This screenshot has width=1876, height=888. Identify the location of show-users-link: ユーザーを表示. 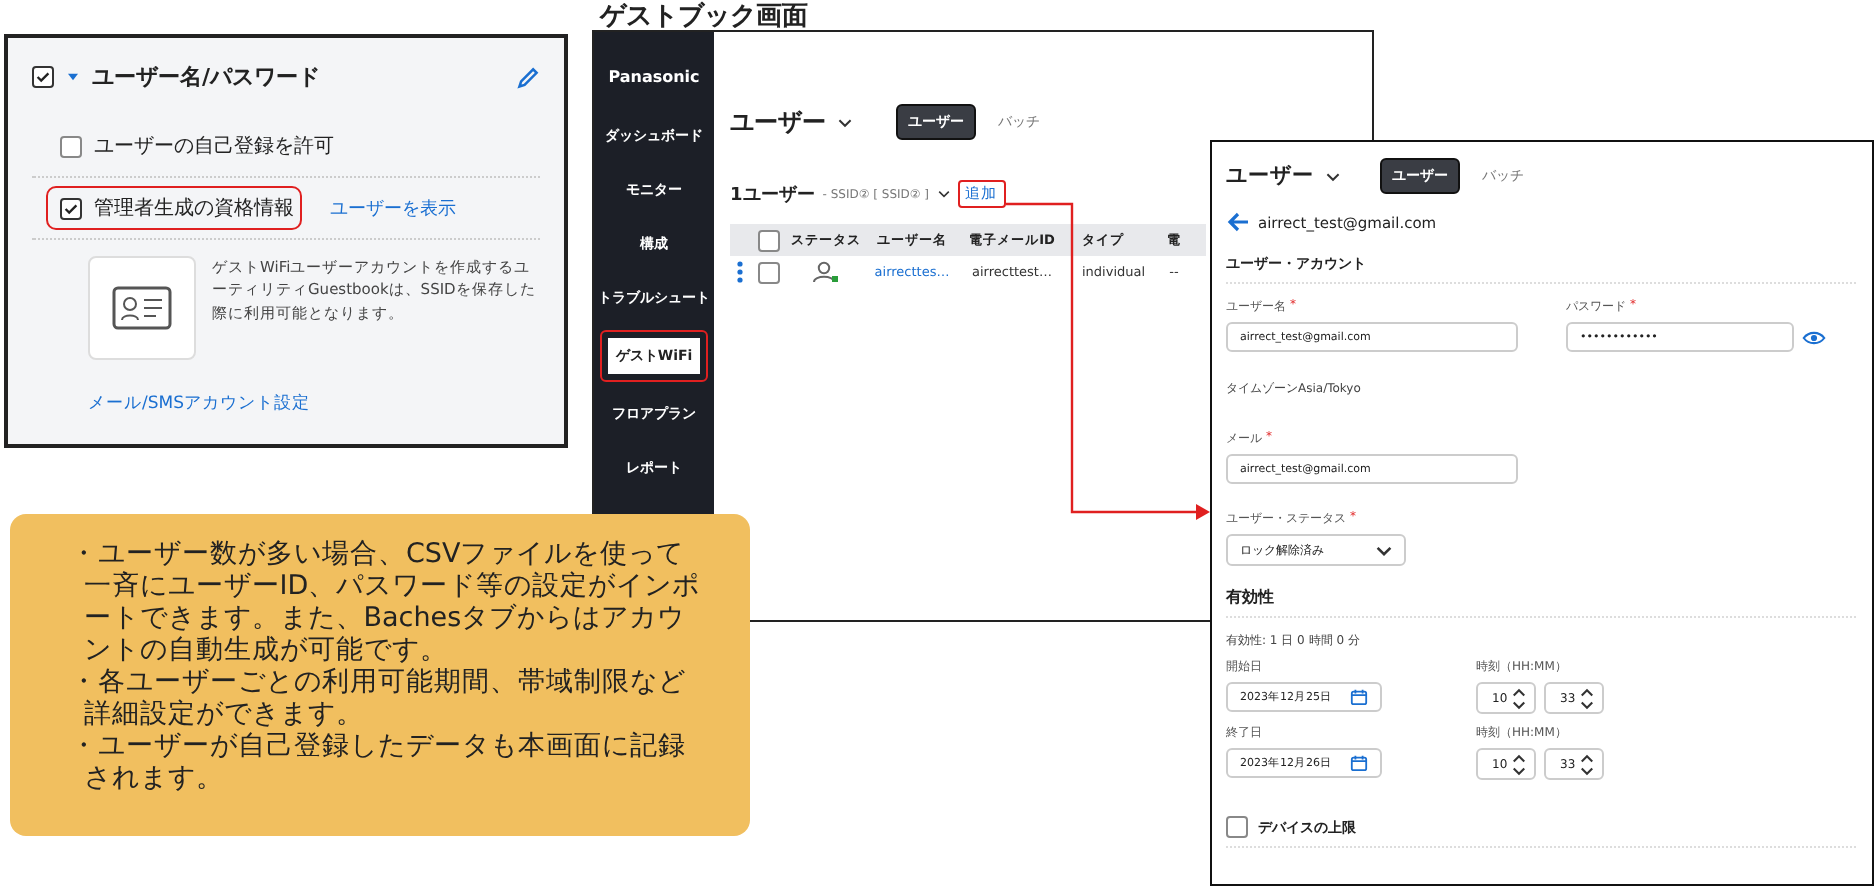
(393, 208).